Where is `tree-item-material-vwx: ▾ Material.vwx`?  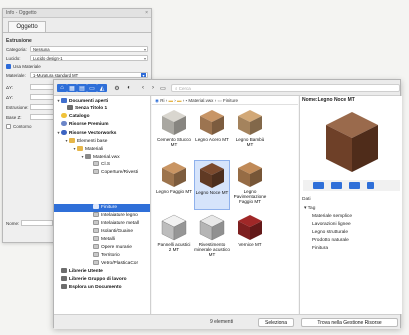
tree-item-material-vwx: ▾ Material.vwx is located at coordinates (99, 157).